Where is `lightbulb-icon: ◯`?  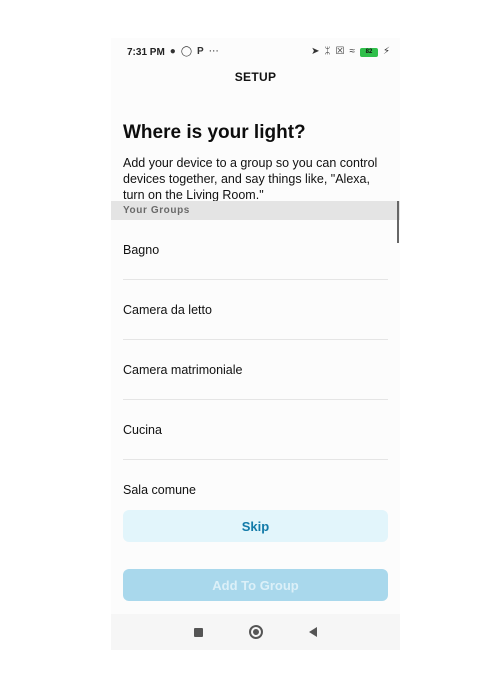
lightbulb-icon: ◯ is located at coordinates (186, 51).